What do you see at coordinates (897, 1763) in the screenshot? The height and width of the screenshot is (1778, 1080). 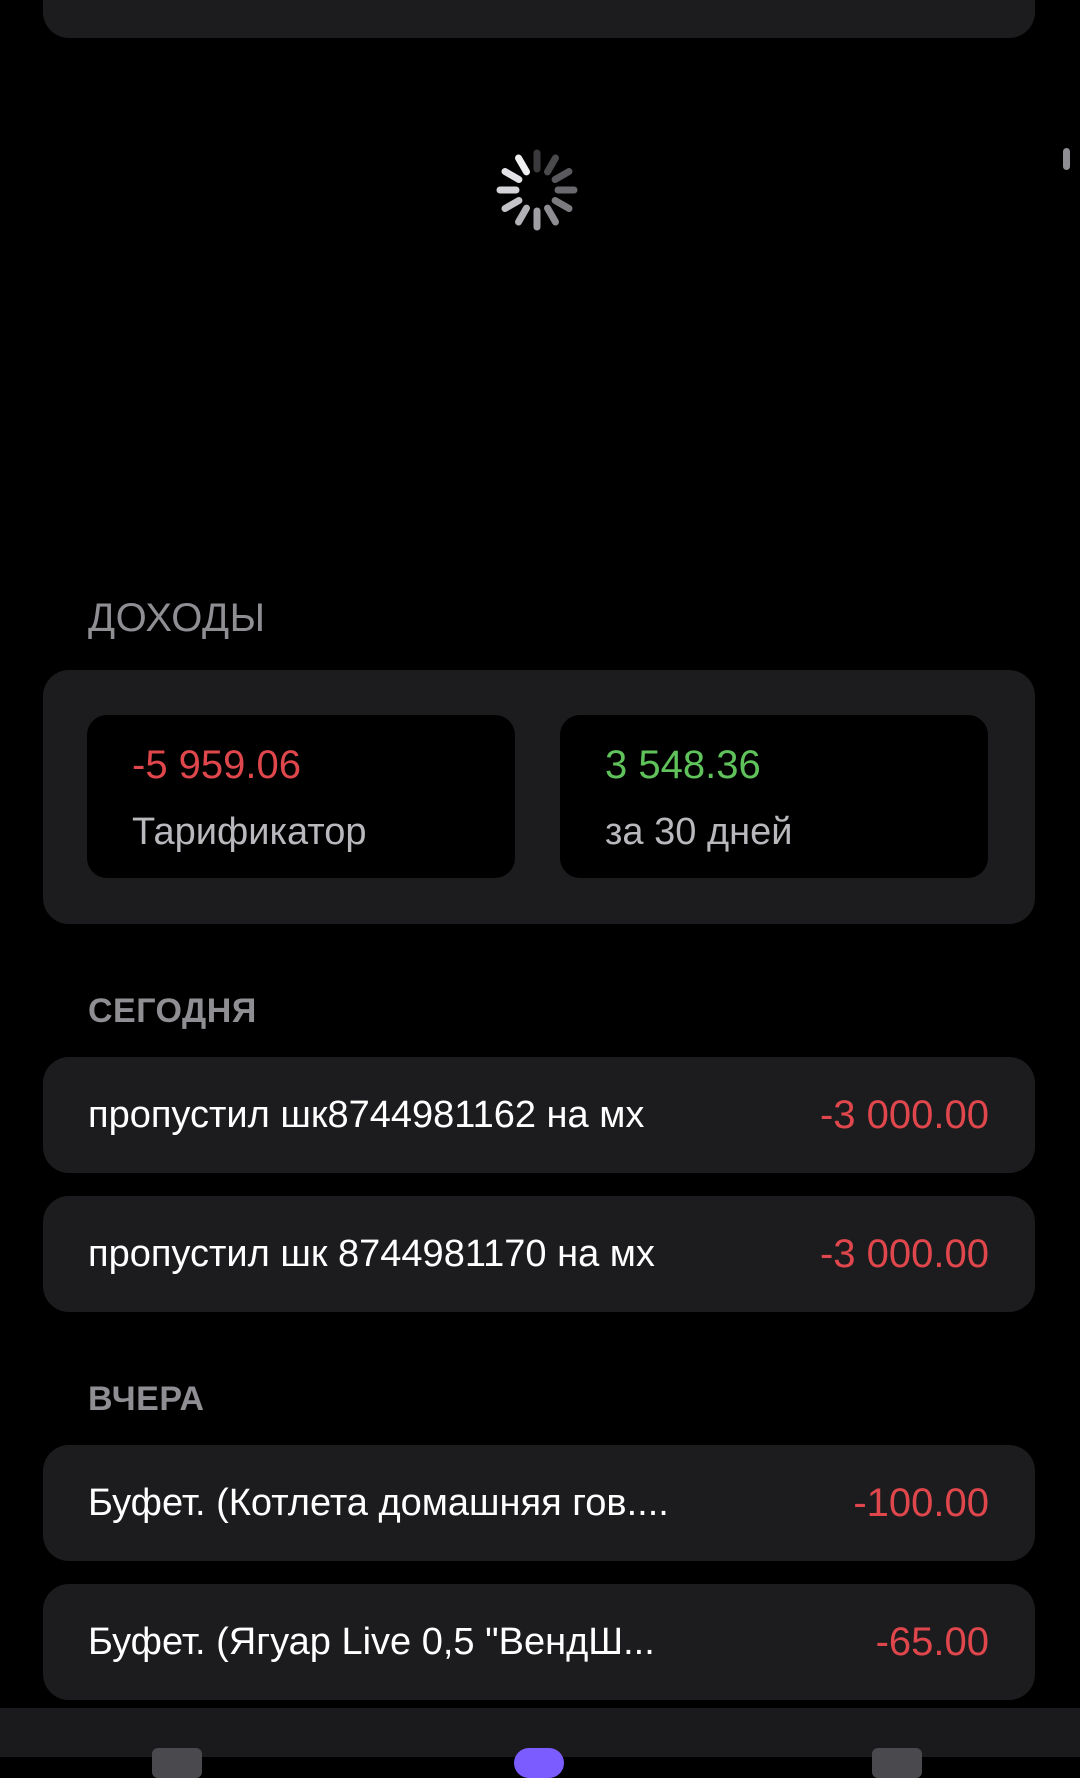 I see `tab-icon-right` at bounding box center [897, 1763].